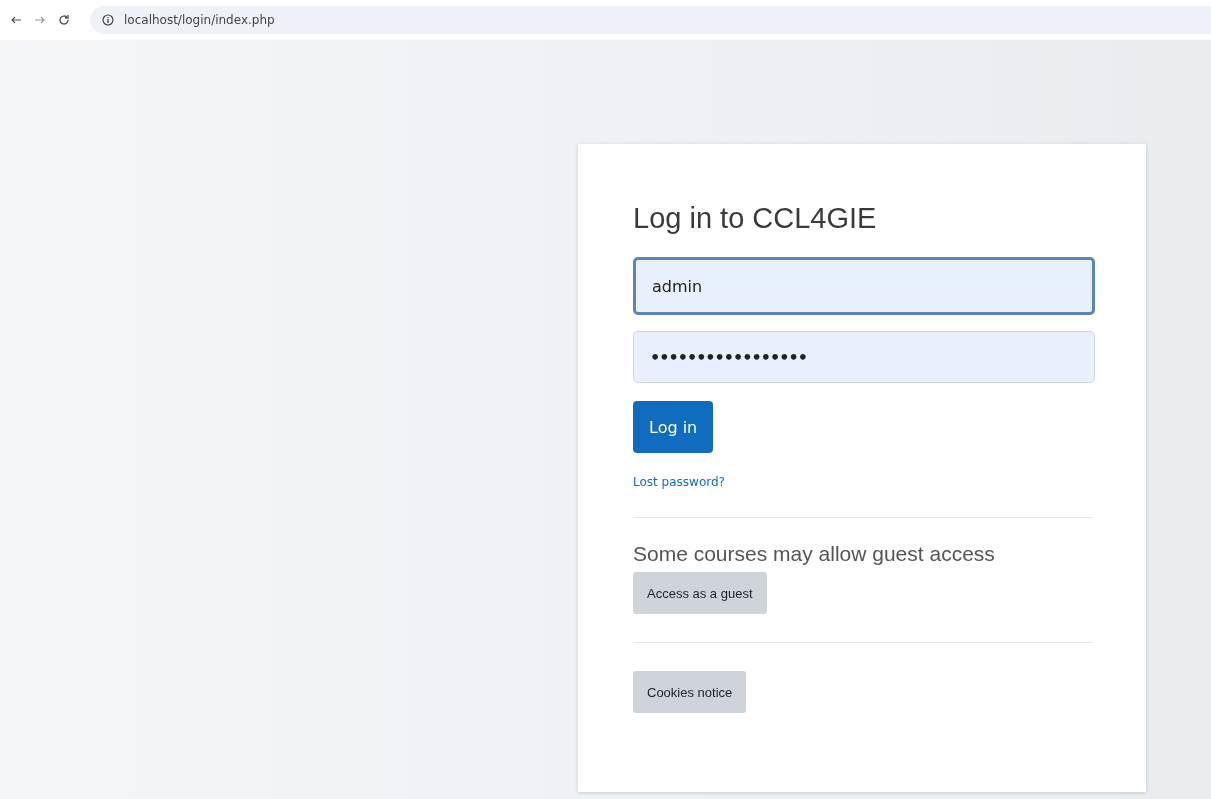  I want to click on password-field: •••••••••••••••••, so click(864, 357).